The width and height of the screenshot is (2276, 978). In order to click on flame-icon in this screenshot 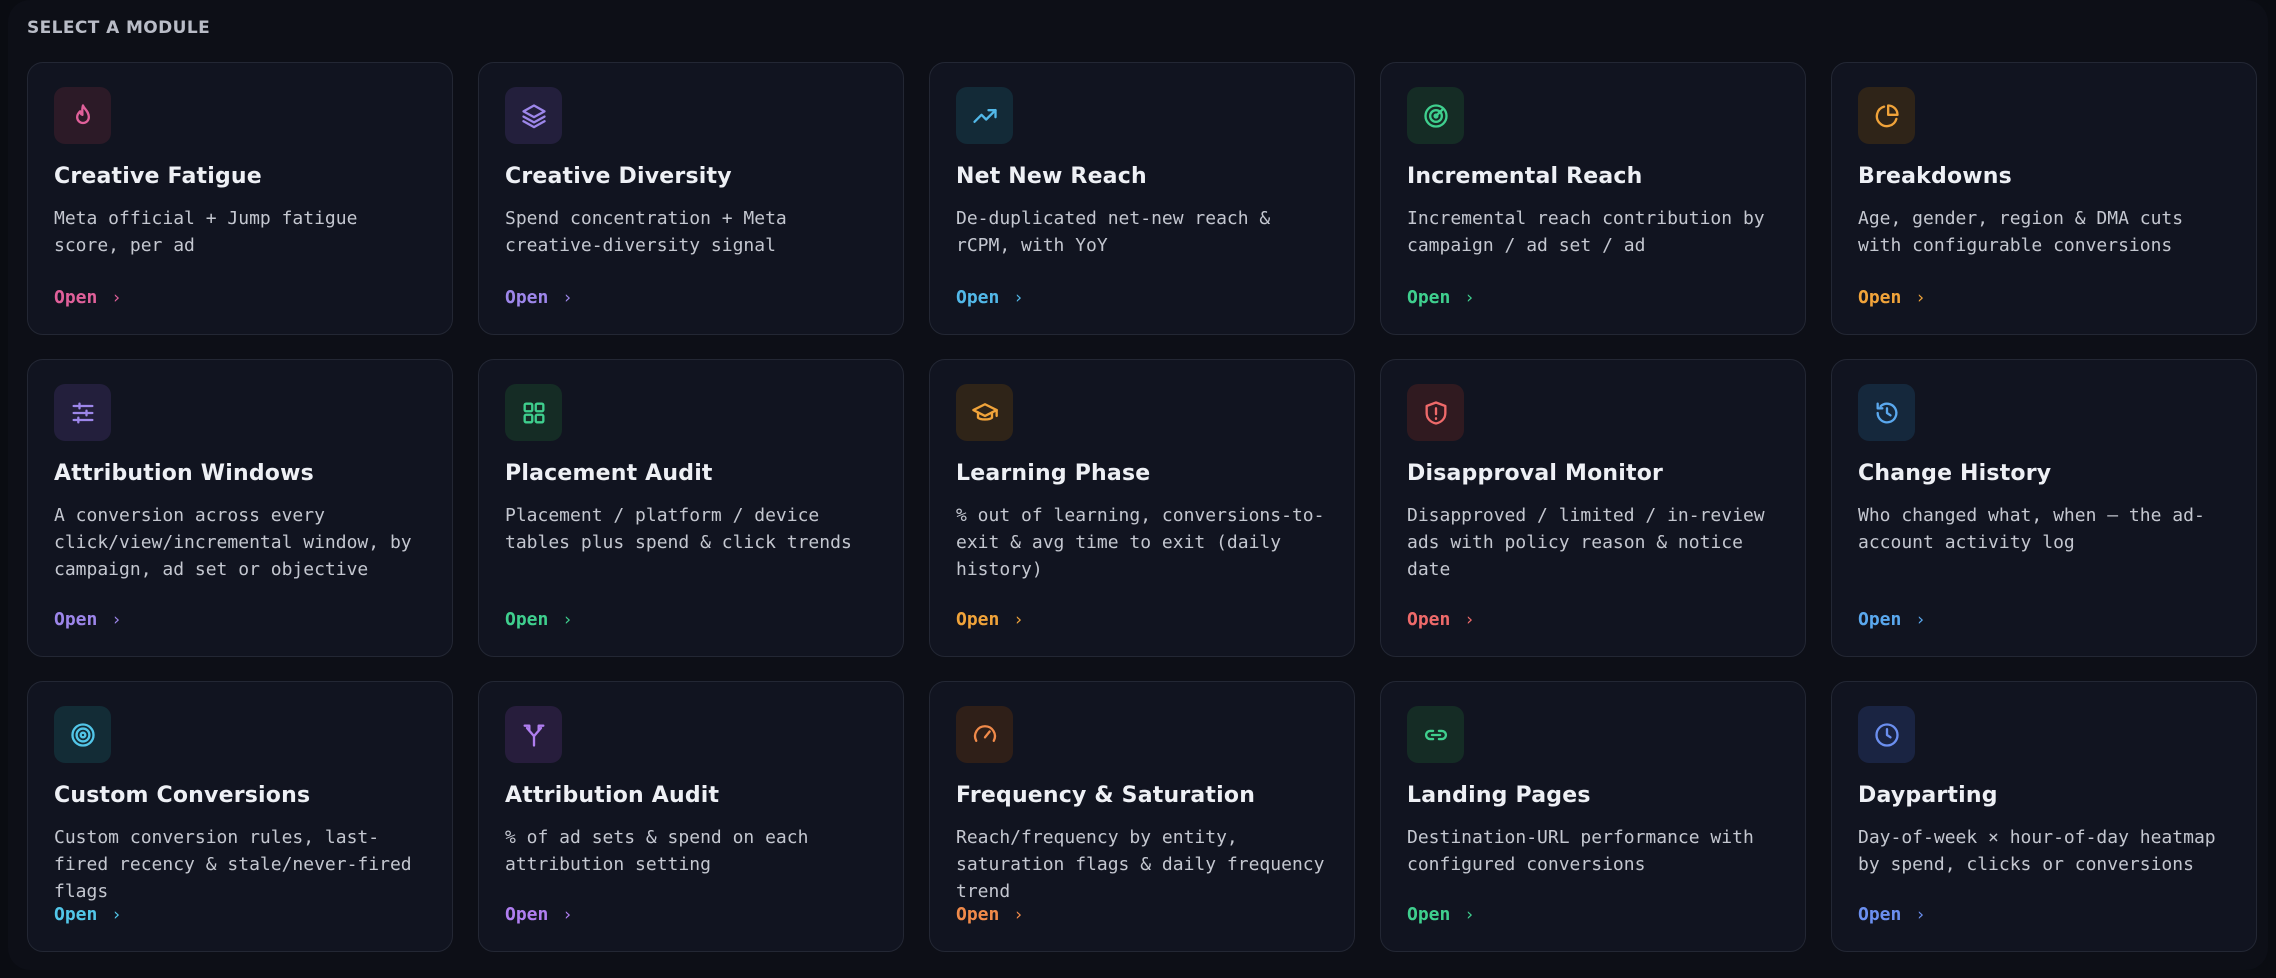, I will do `click(82, 115)`.